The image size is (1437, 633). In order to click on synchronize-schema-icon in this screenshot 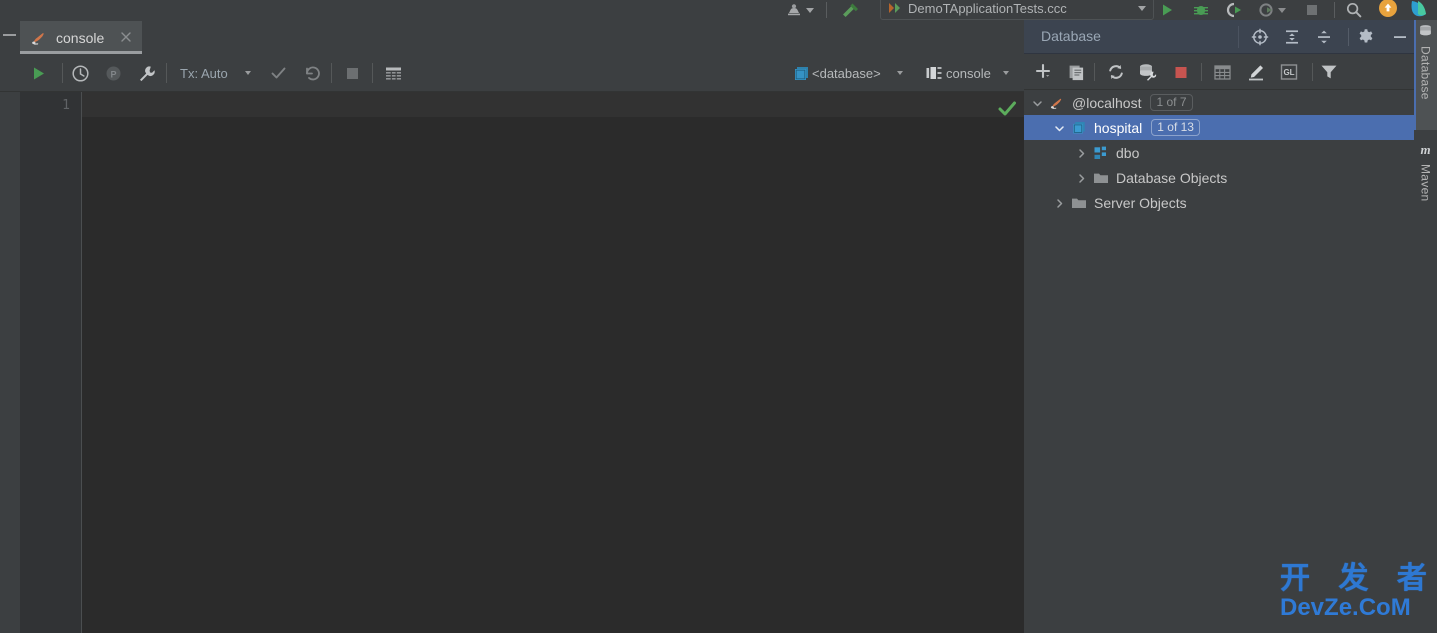, I will do `click(1148, 72)`.